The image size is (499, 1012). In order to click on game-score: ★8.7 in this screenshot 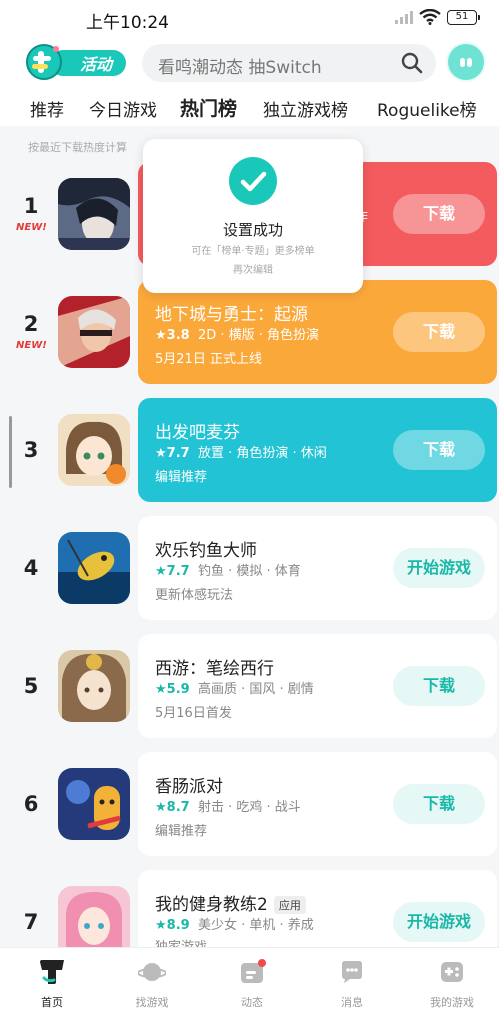, I will do `click(172, 807)`.